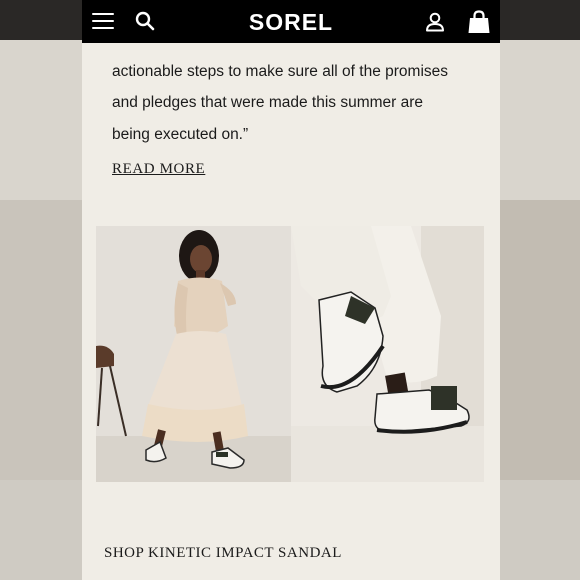 The image size is (580, 580). Describe the element at coordinates (291, 21) in the screenshot. I see `top-navigation-bar: SOREL` at that location.